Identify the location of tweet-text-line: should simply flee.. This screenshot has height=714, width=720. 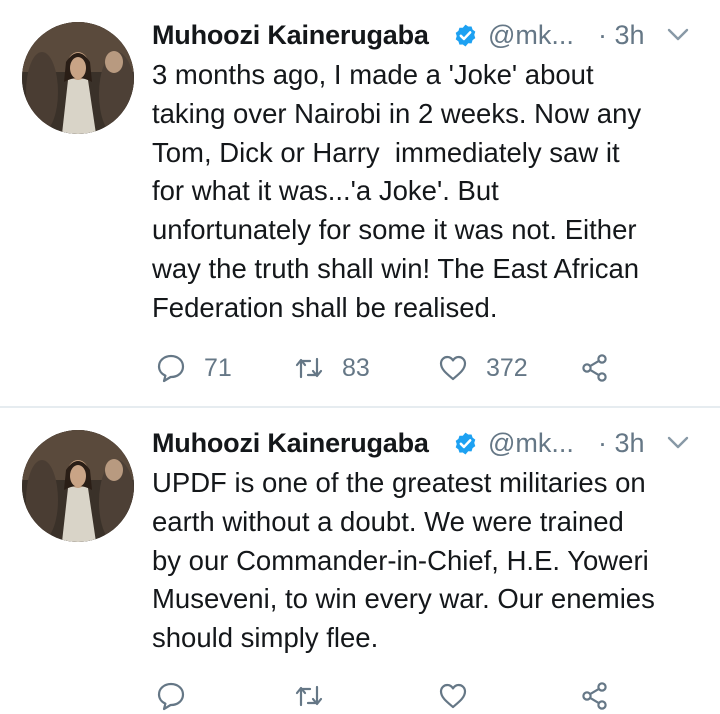
(265, 638).